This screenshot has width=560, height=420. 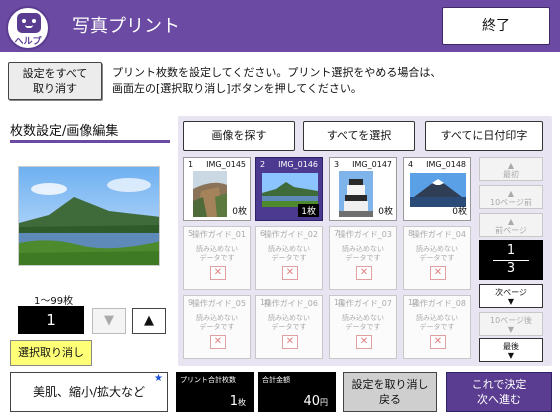 I want to click on prev-10-pages-button: ▲ 10ページ前, so click(x=511, y=197).